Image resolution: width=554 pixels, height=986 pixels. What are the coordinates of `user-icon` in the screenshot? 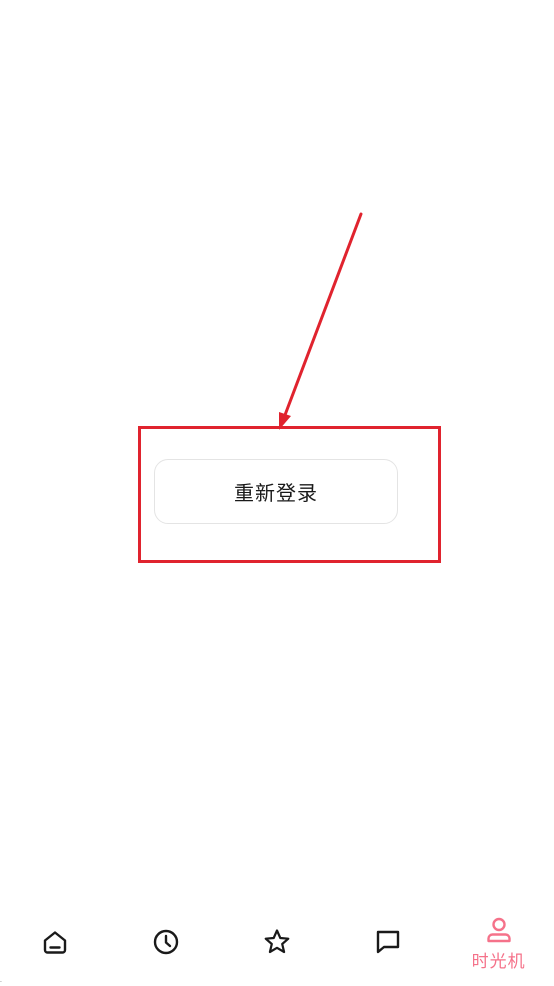 It's located at (498, 930).